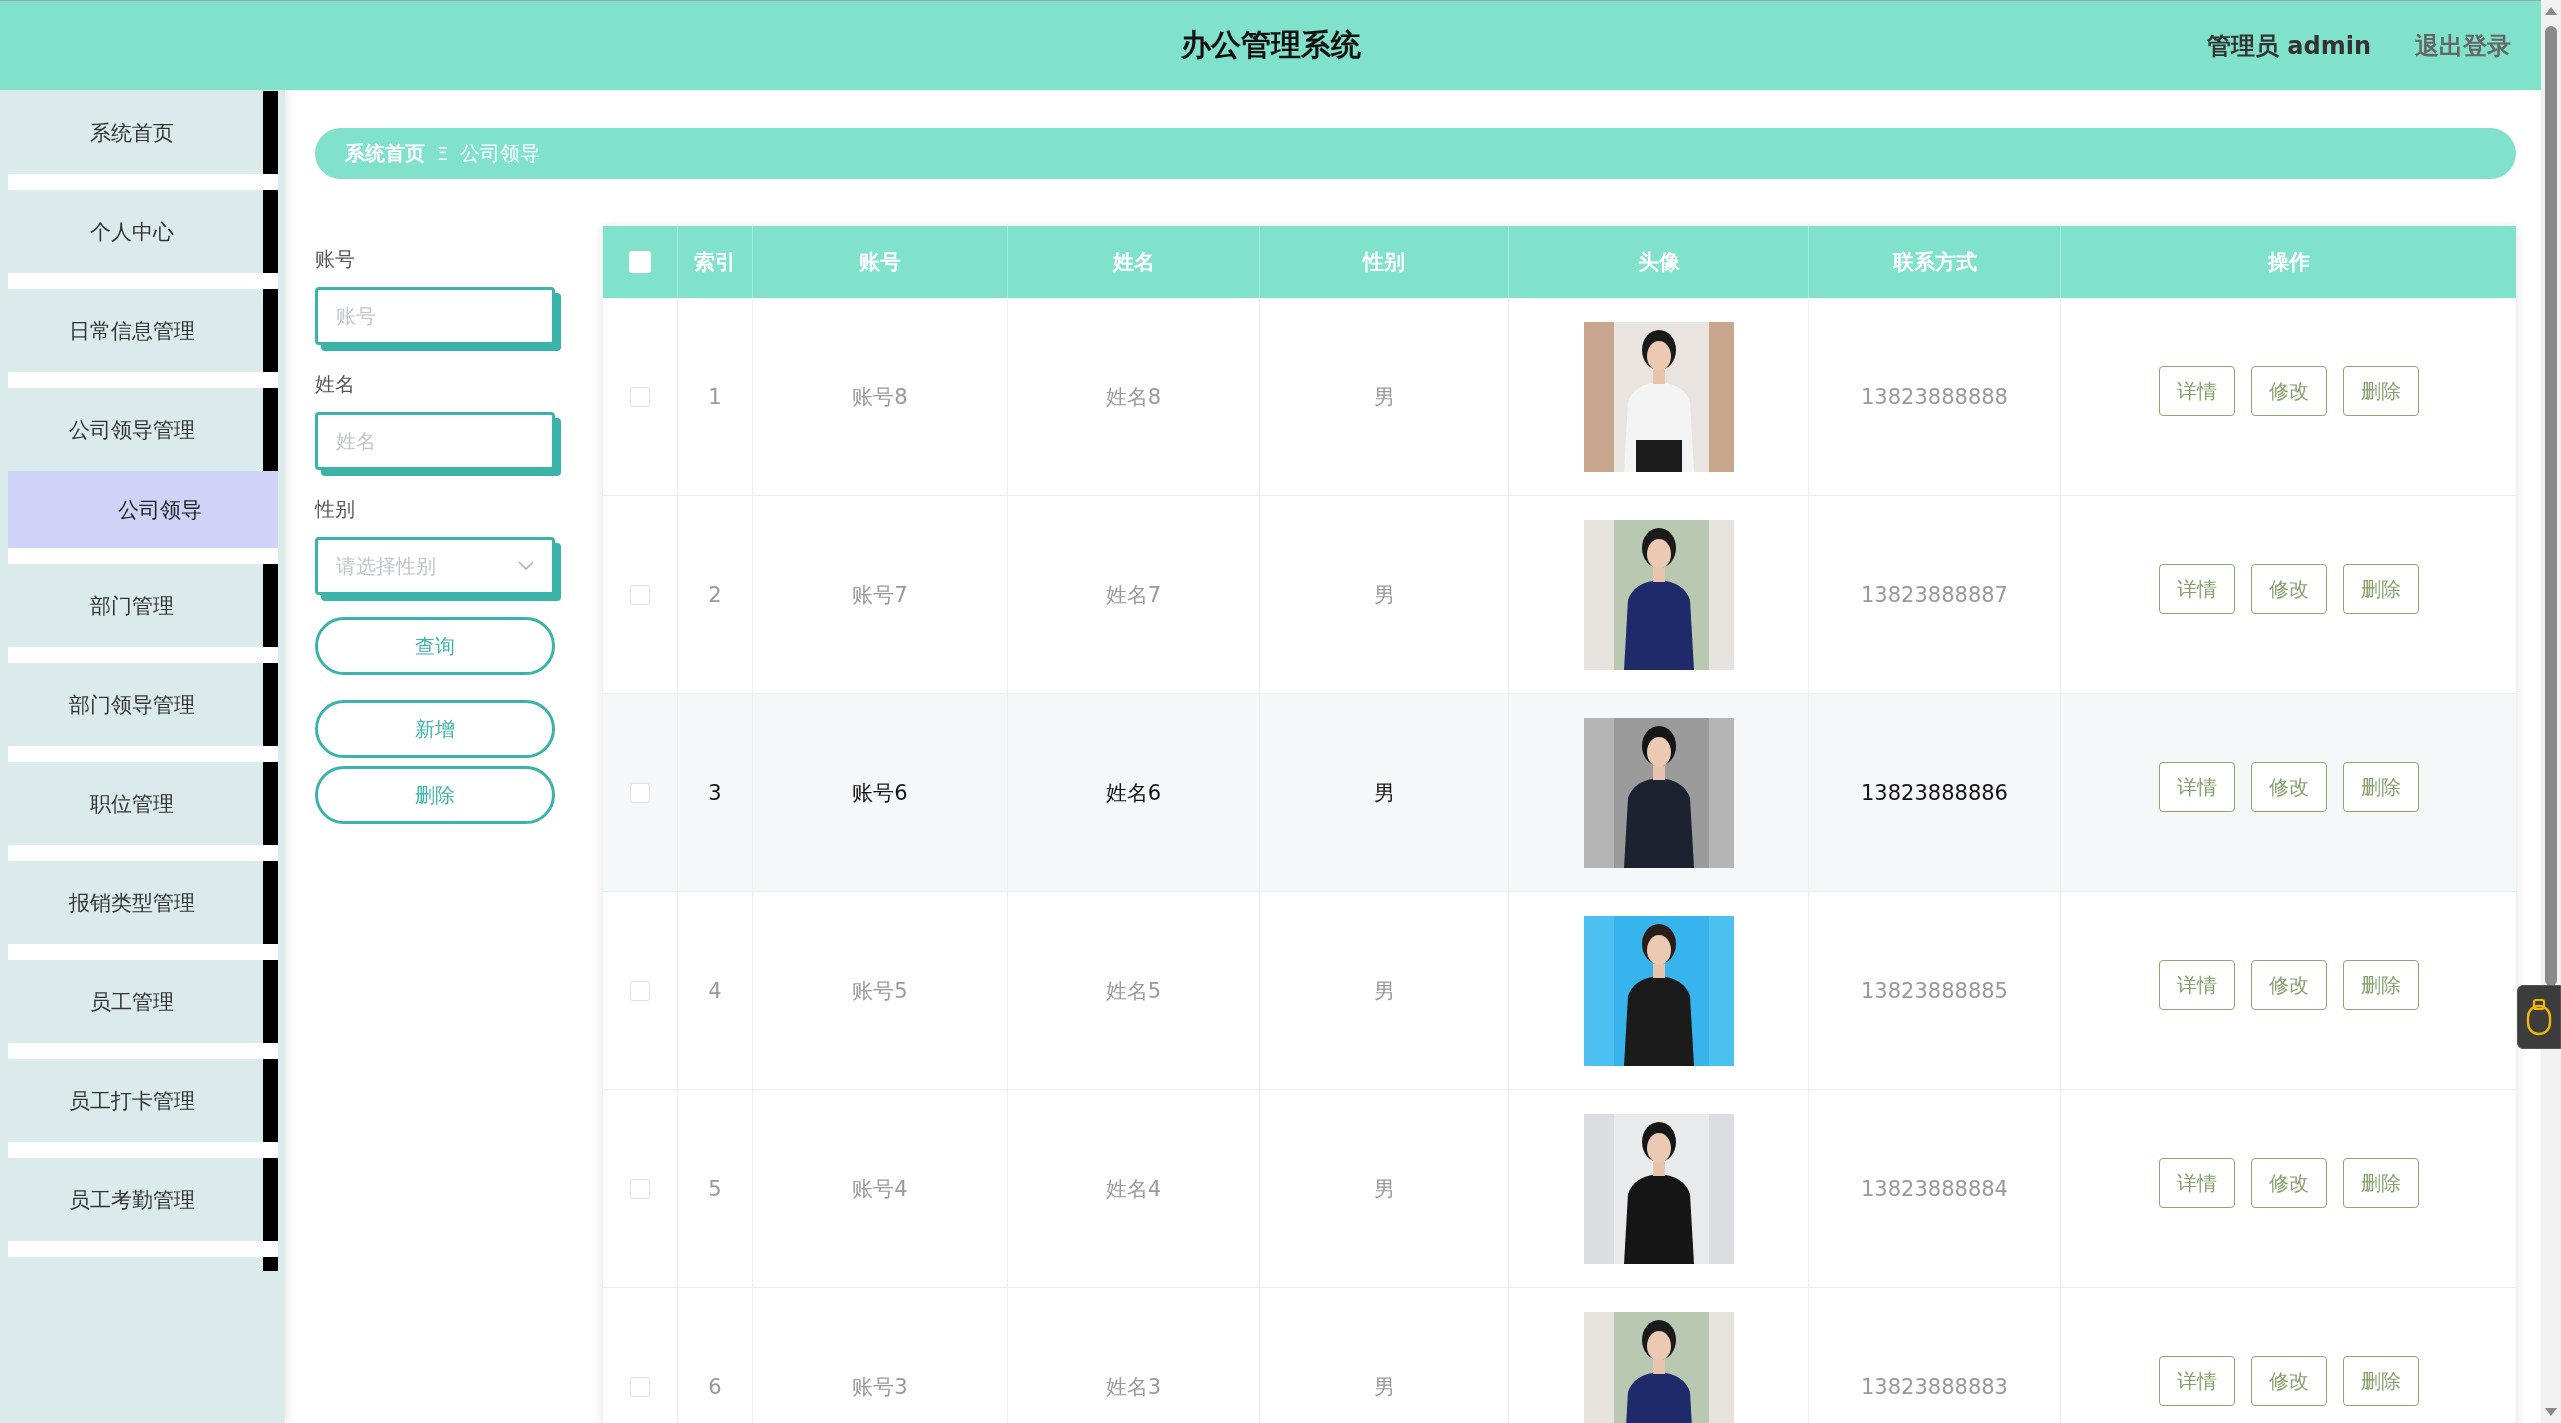  What do you see at coordinates (1935, 990) in the screenshot?
I see `table-cell: 13823888885` at bounding box center [1935, 990].